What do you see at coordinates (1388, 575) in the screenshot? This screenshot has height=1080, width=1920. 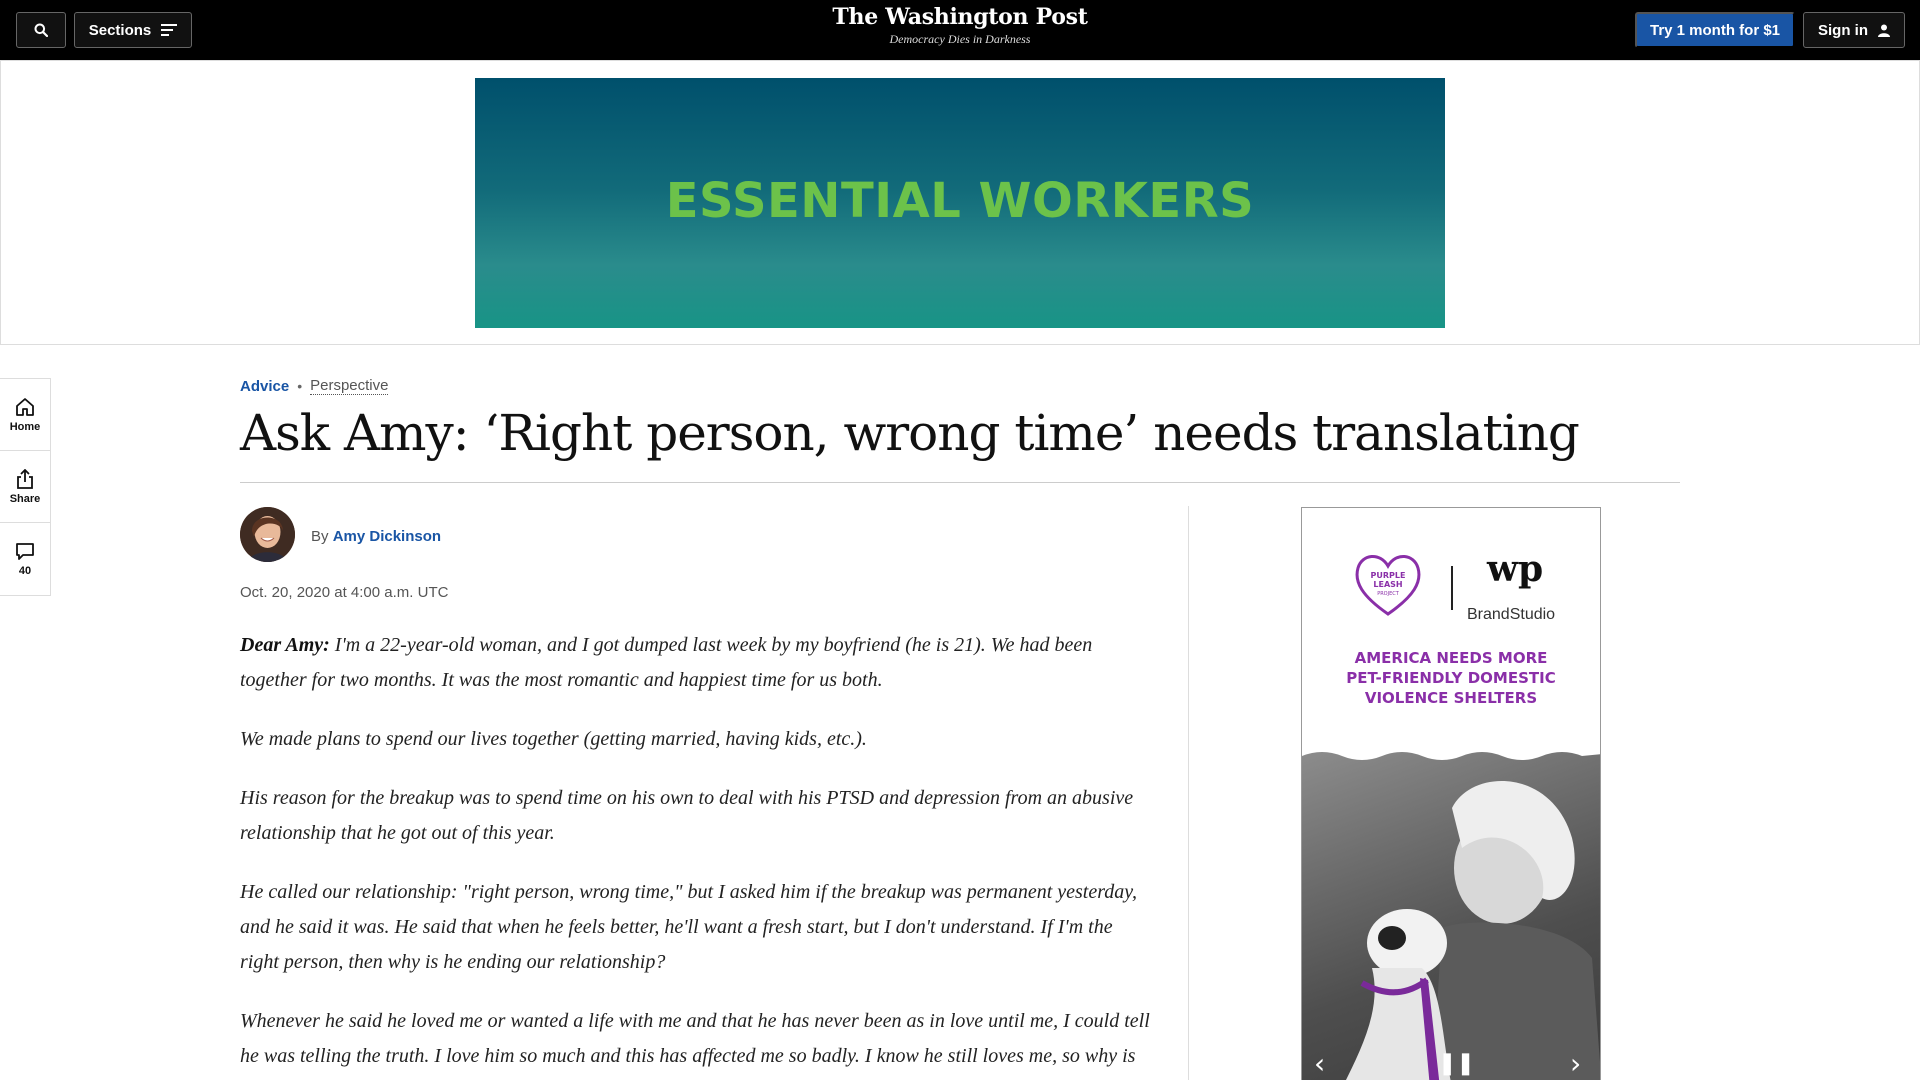 I see `purple-leash-line1: PURPLE` at bounding box center [1388, 575].